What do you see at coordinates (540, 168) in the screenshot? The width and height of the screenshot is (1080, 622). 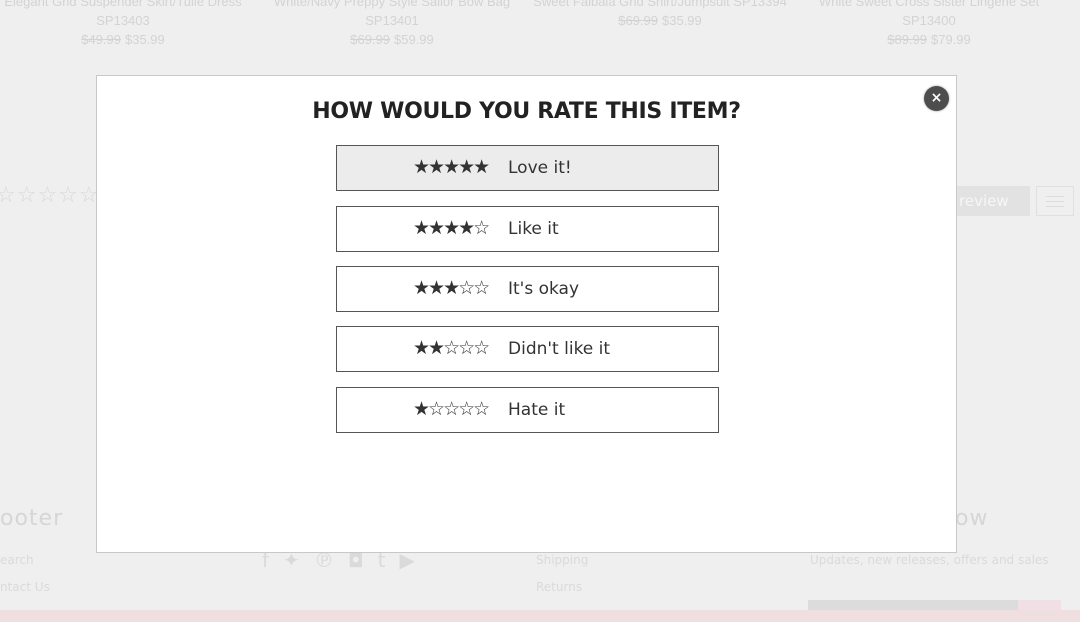 I see `option-label: Love it!` at bounding box center [540, 168].